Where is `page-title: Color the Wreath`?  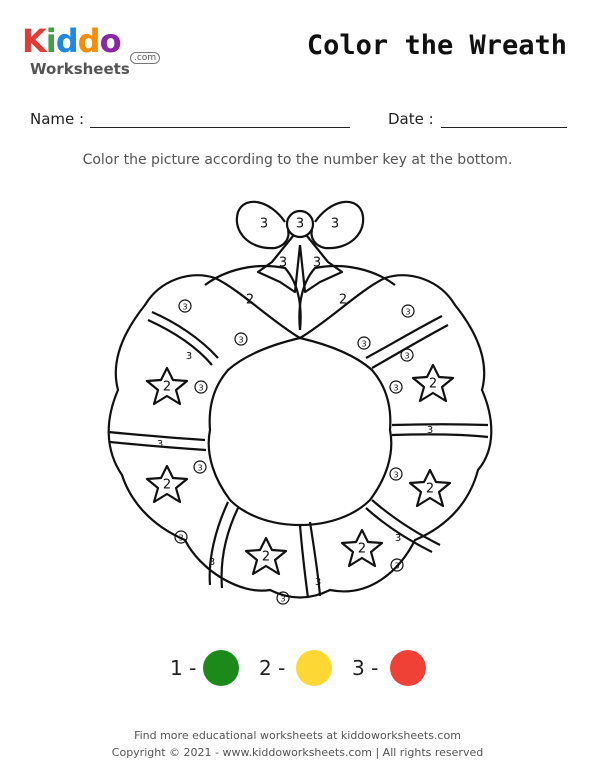 page-title: Color the Wreath is located at coordinates (436, 45).